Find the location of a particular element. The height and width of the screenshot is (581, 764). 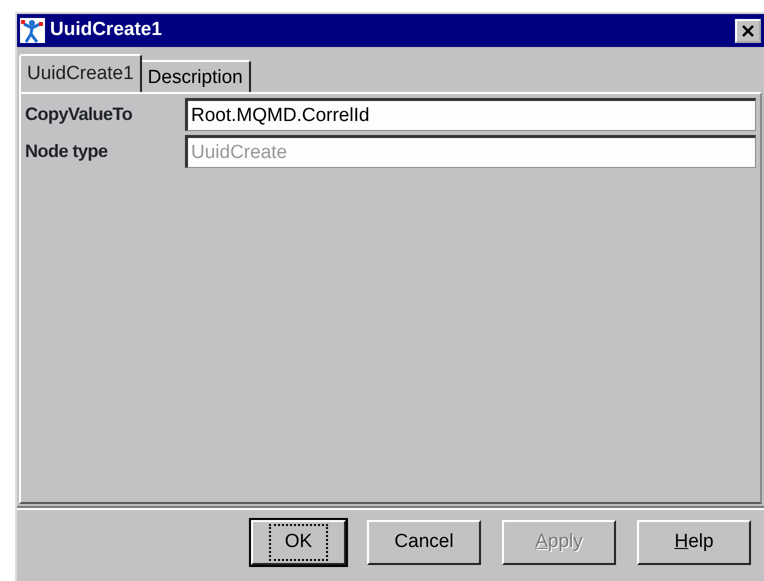

text-field: Root.MQMD.CorrelId is located at coordinates (470, 114).